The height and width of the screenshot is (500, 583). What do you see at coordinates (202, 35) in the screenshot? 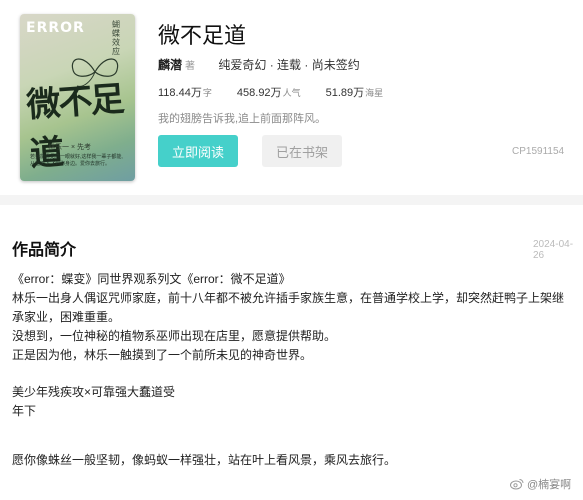
I see `book-title: 微不足道` at bounding box center [202, 35].